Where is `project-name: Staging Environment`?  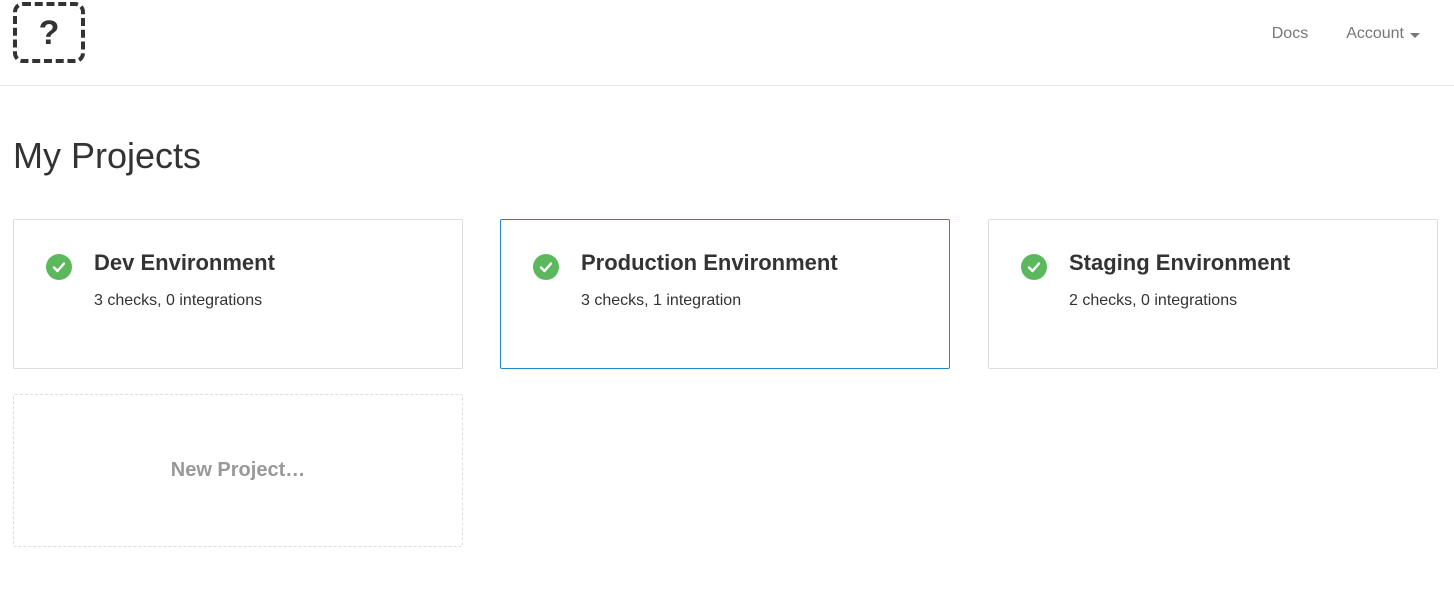
project-name: Staging Environment is located at coordinates (1180, 262).